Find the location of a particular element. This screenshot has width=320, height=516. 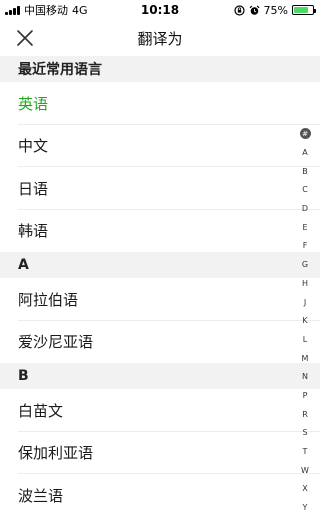

index-letter-h: H is located at coordinates (305, 284).